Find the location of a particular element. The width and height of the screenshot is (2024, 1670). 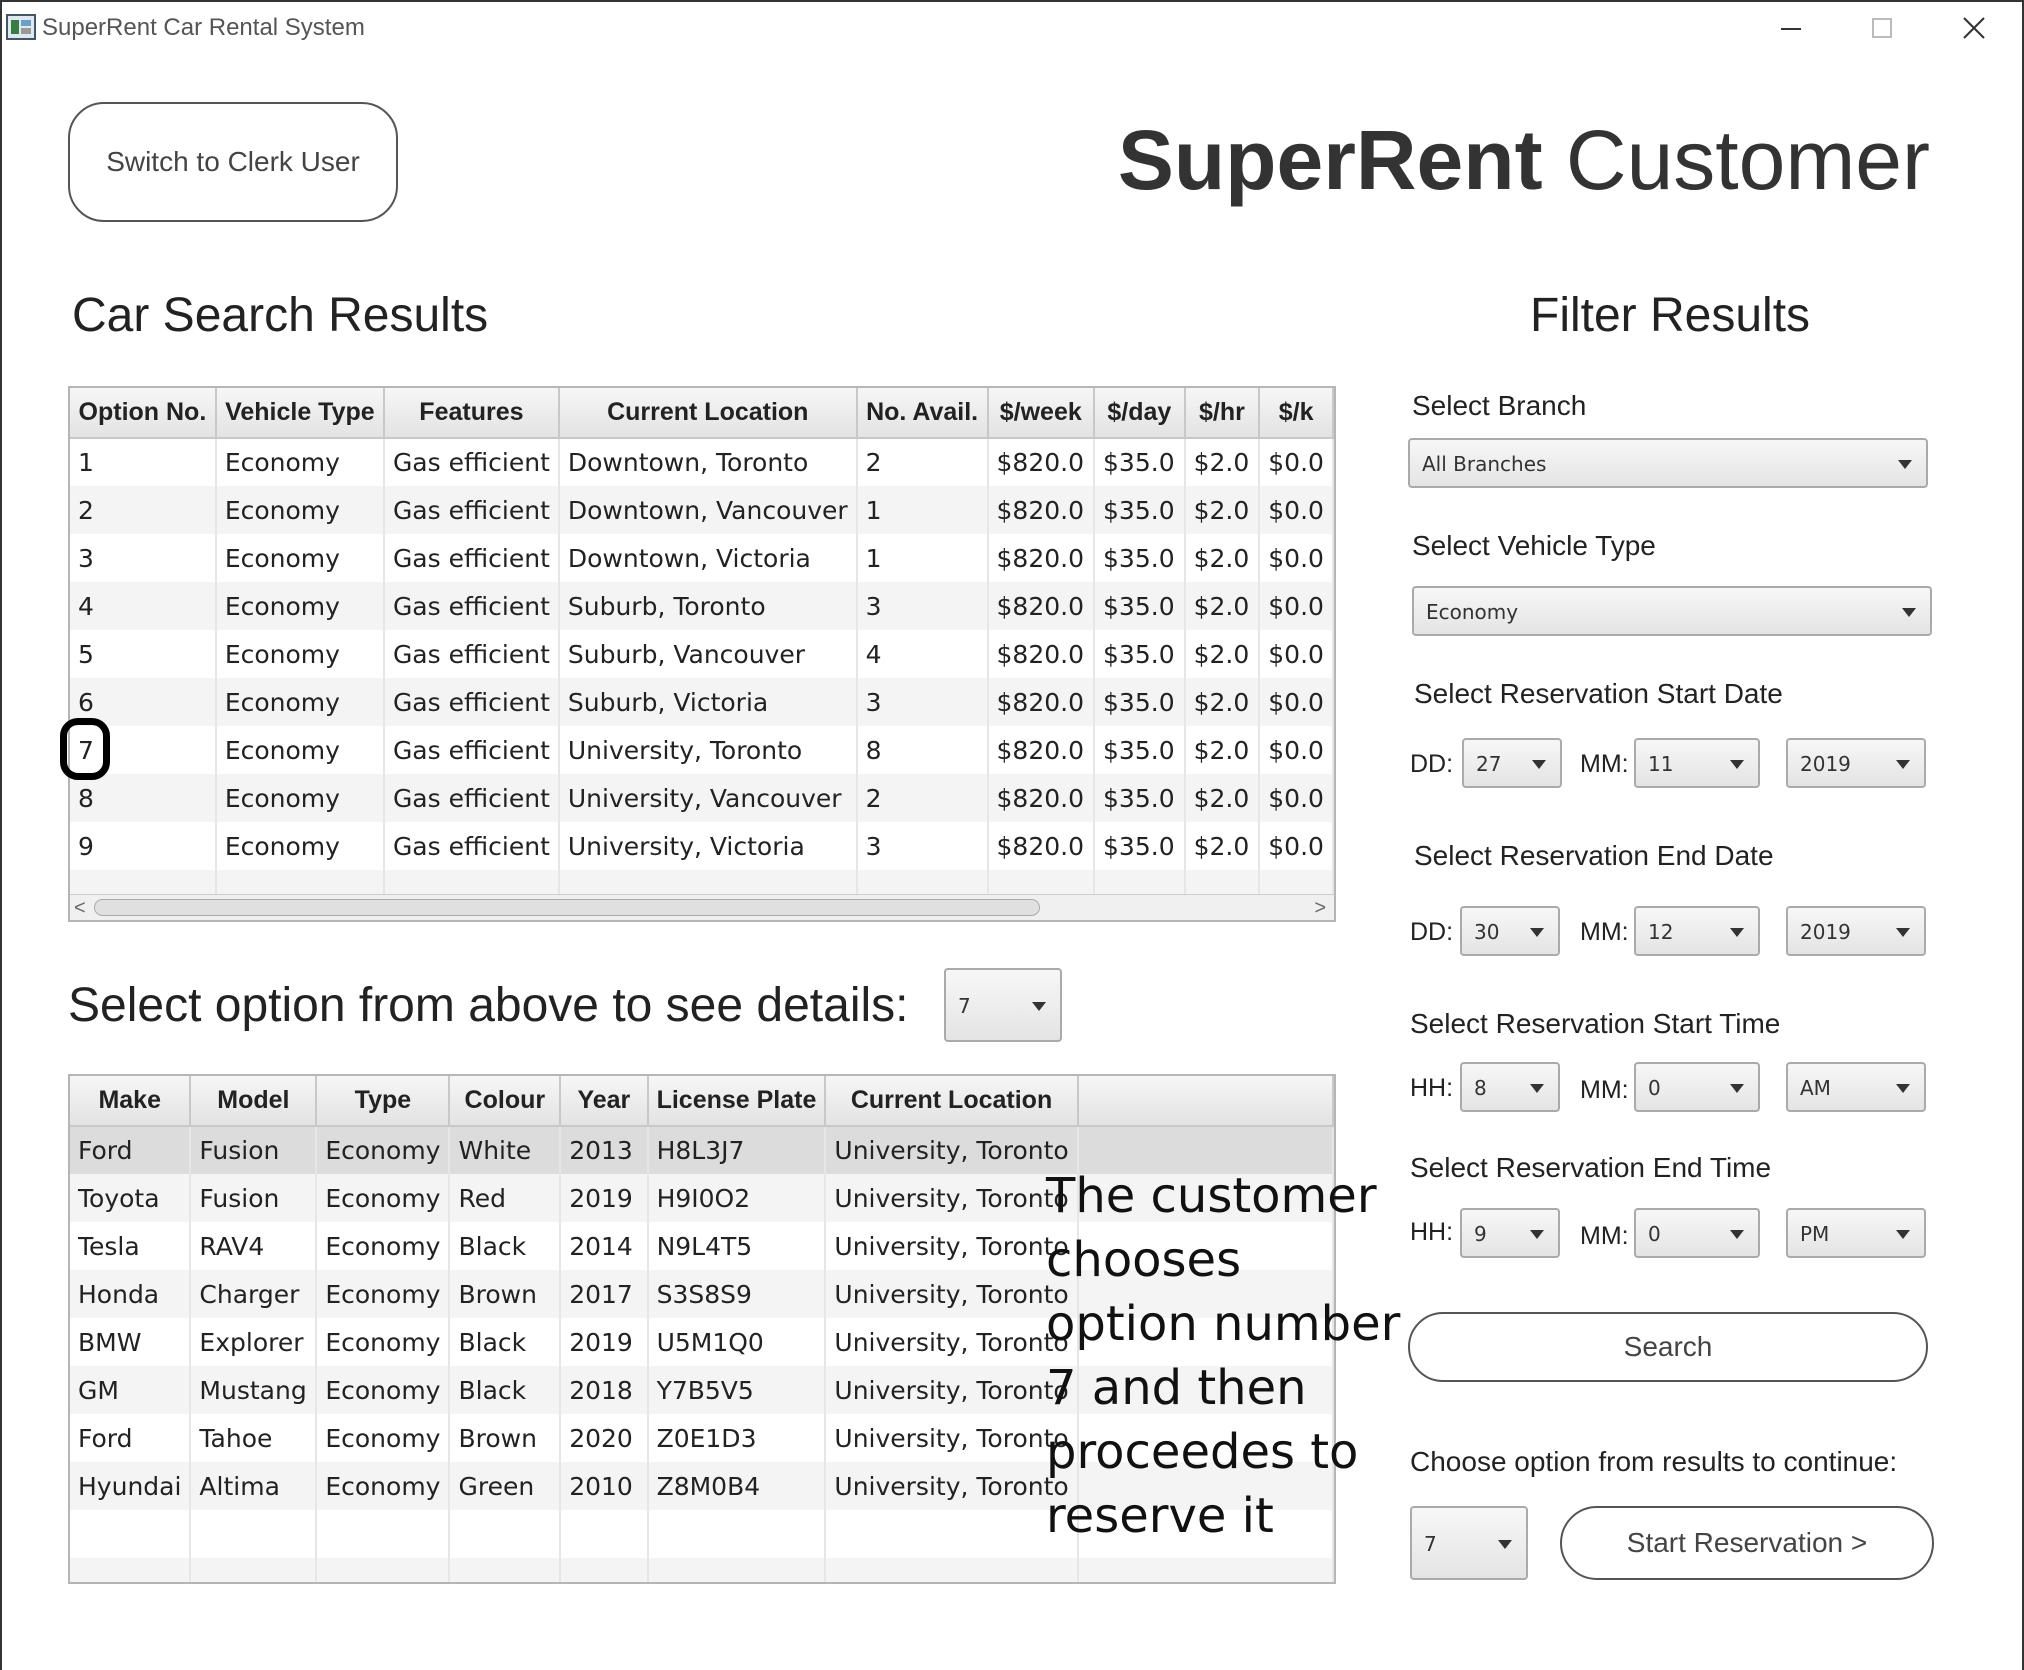

horizontal-scrollbar: < > is located at coordinates (702, 907).